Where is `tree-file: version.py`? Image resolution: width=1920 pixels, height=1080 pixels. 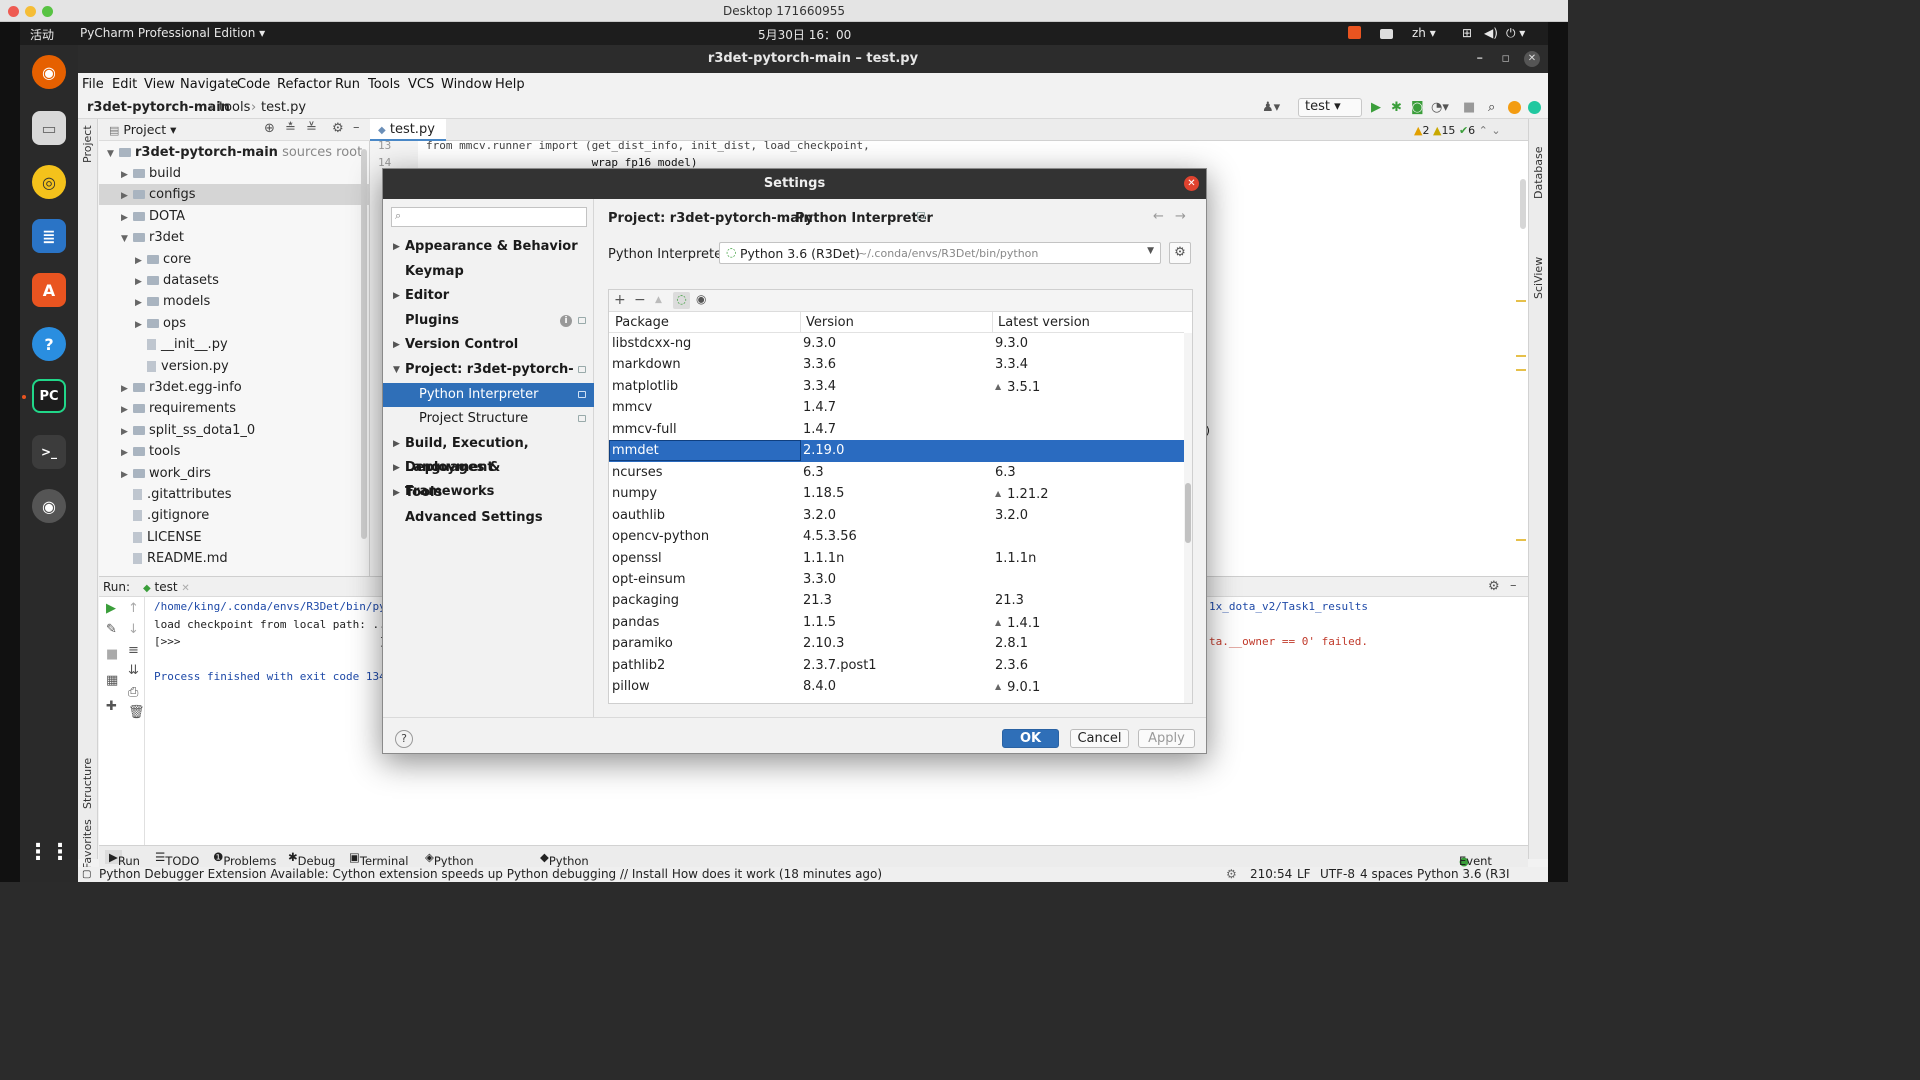 tree-file: version.py is located at coordinates (234, 366).